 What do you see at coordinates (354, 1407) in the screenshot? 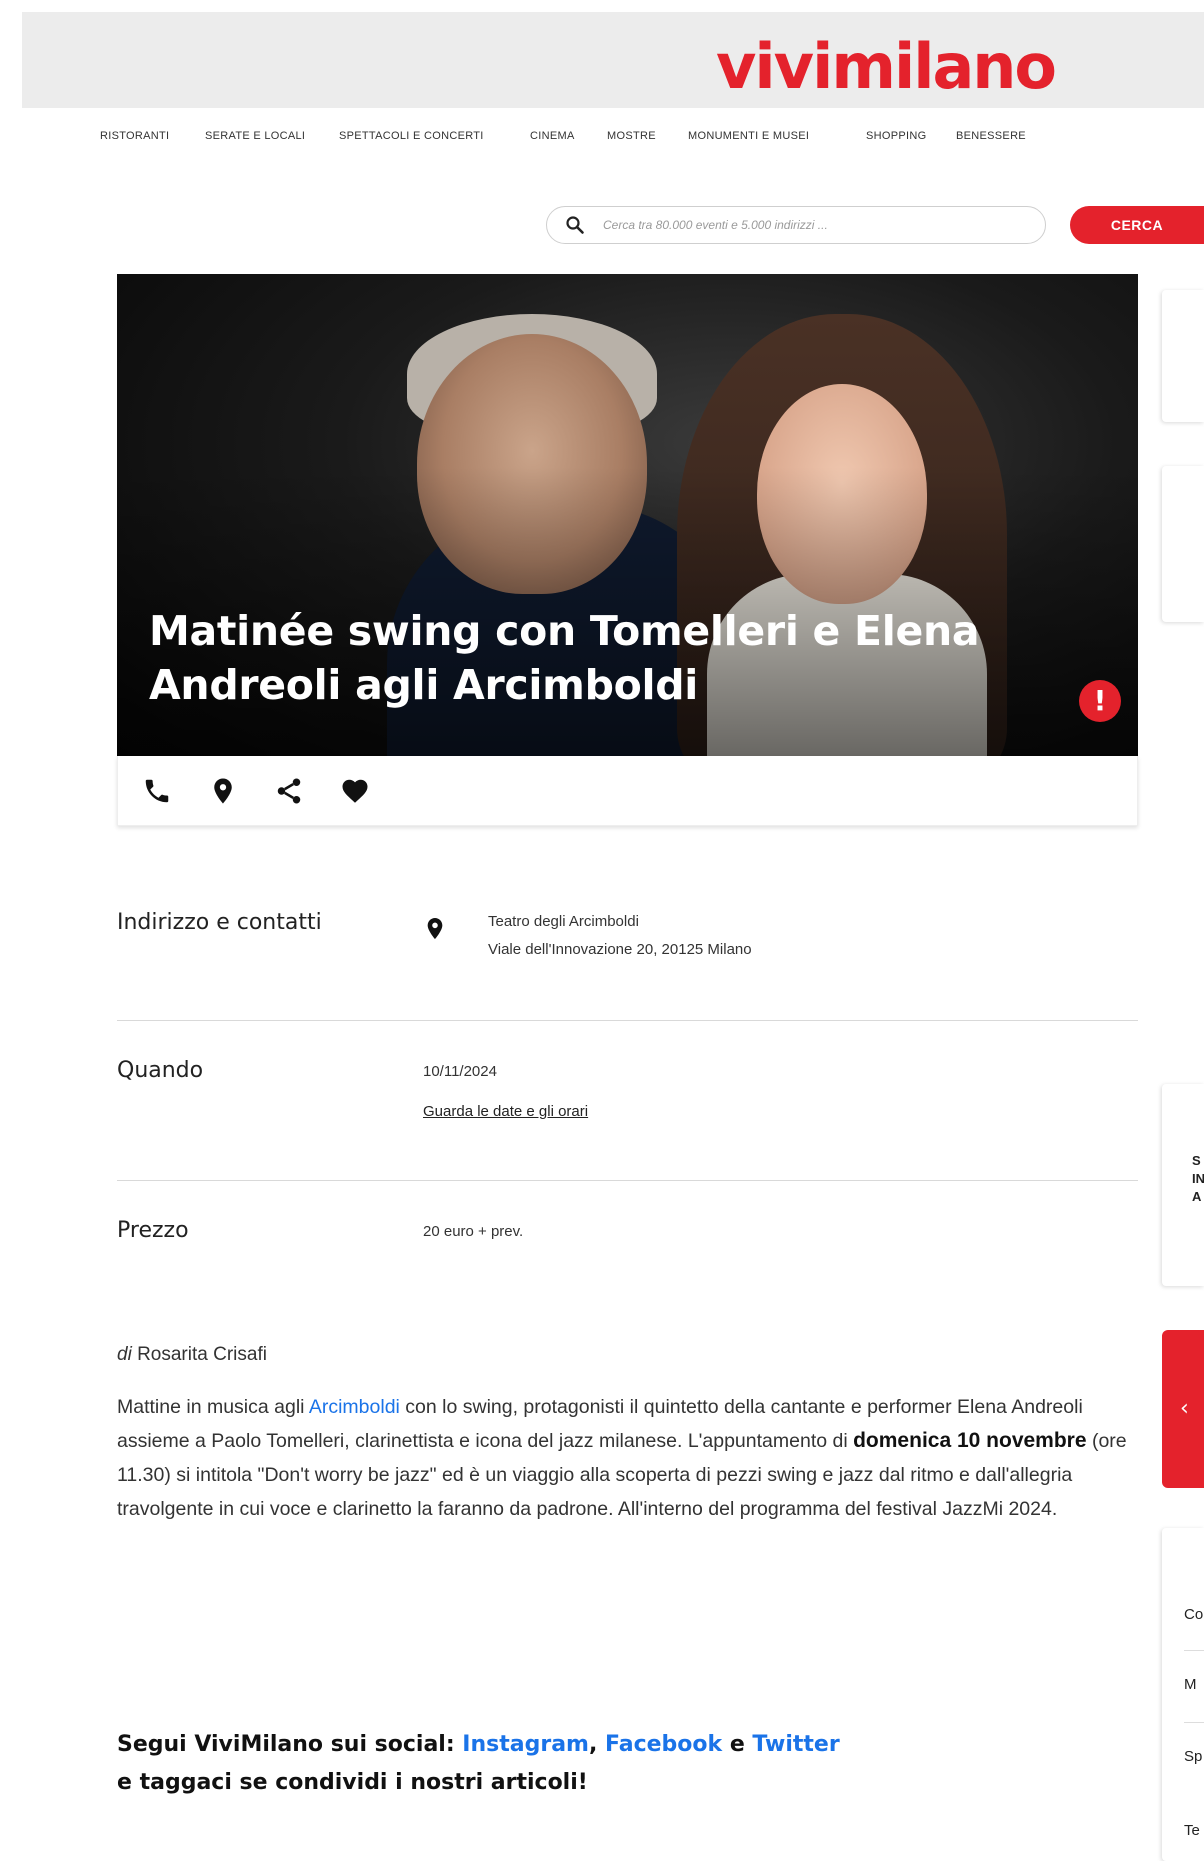
I see `arcimboldi-link: Arcimboldi` at bounding box center [354, 1407].